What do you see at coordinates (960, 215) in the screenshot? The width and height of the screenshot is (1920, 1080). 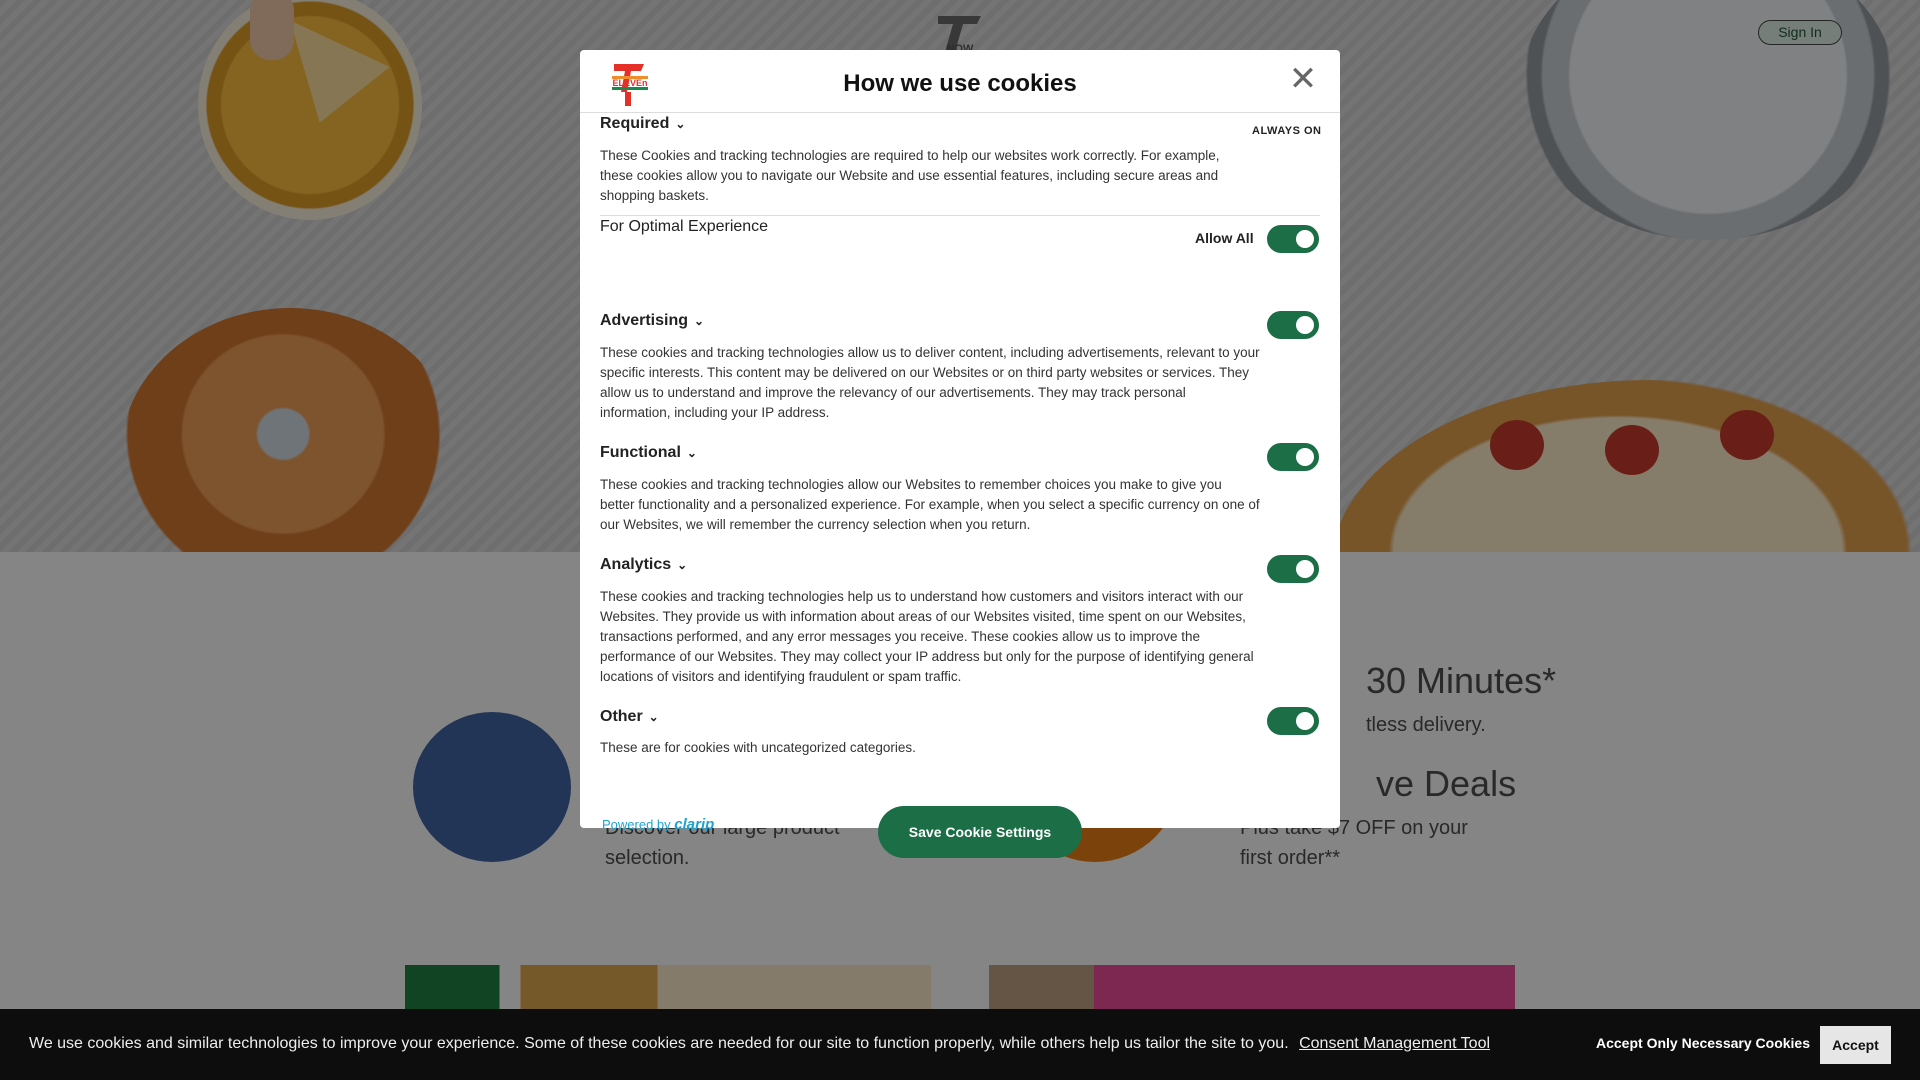 I see `divider` at bounding box center [960, 215].